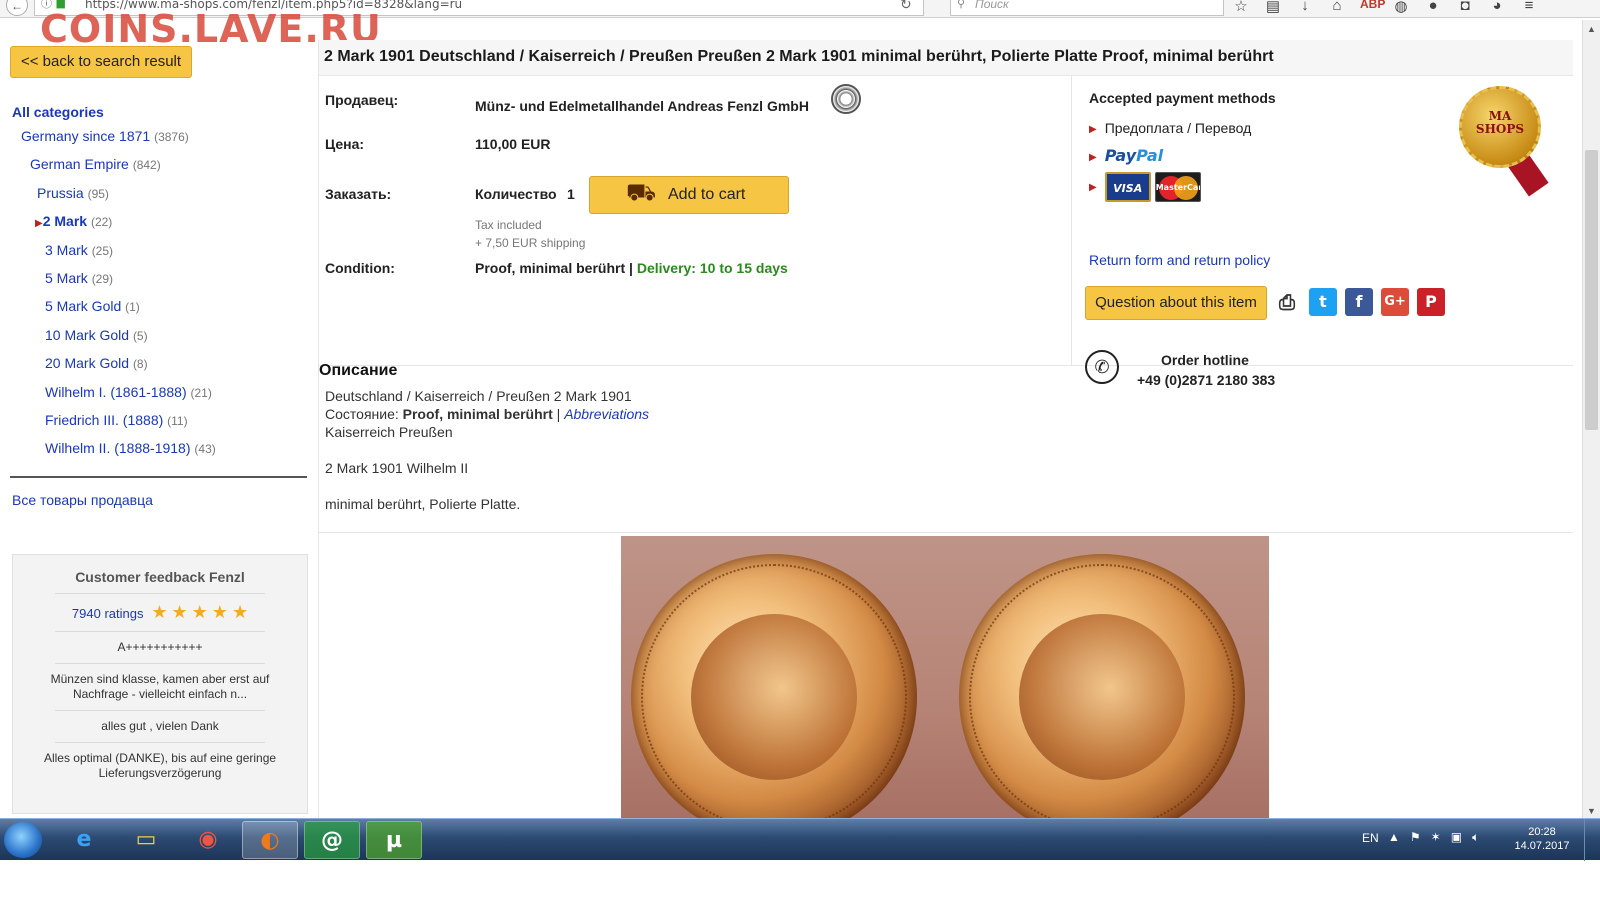 This screenshot has width=1600, height=900. Describe the element at coordinates (150, 199) in the screenshot. I see `category-item: Prussia (95)` at that location.